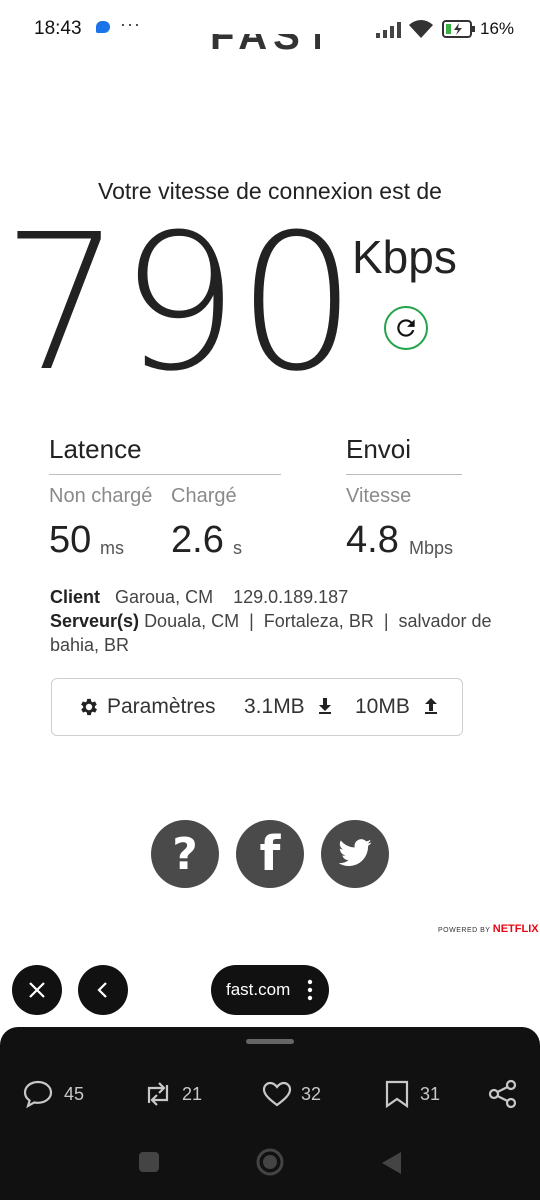 Image resolution: width=540 pixels, height=1200 pixels. What do you see at coordinates (310, 990) in the screenshot?
I see `more-vert-icon` at bounding box center [310, 990].